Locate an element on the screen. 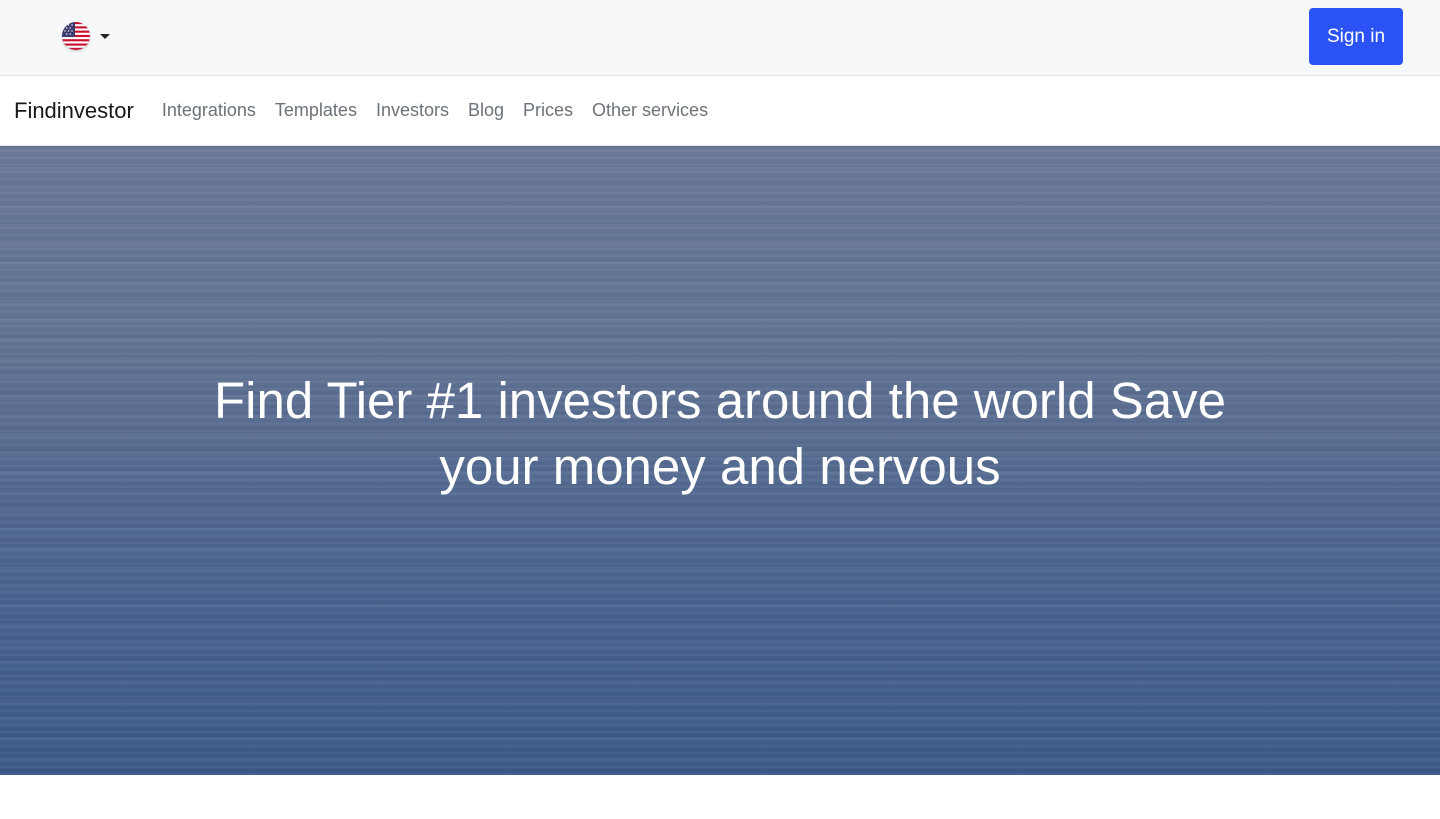 This screenshot has width=1440, height=819. nav-link-blog: Blog is located at coordinates (486, 110).